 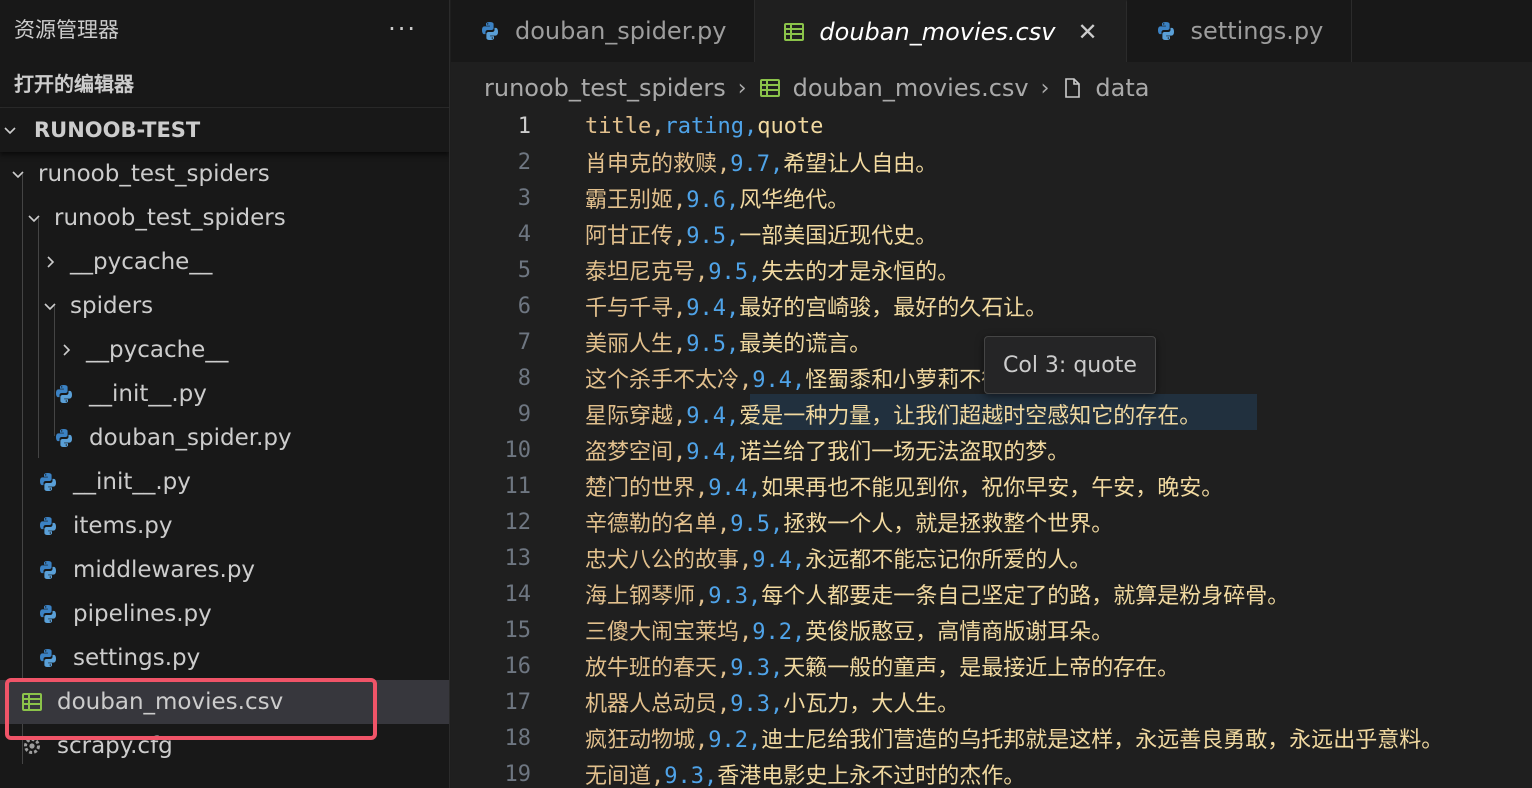 I want to click on csv-column-3: 风华绝代。, so click(x=794, y=200).